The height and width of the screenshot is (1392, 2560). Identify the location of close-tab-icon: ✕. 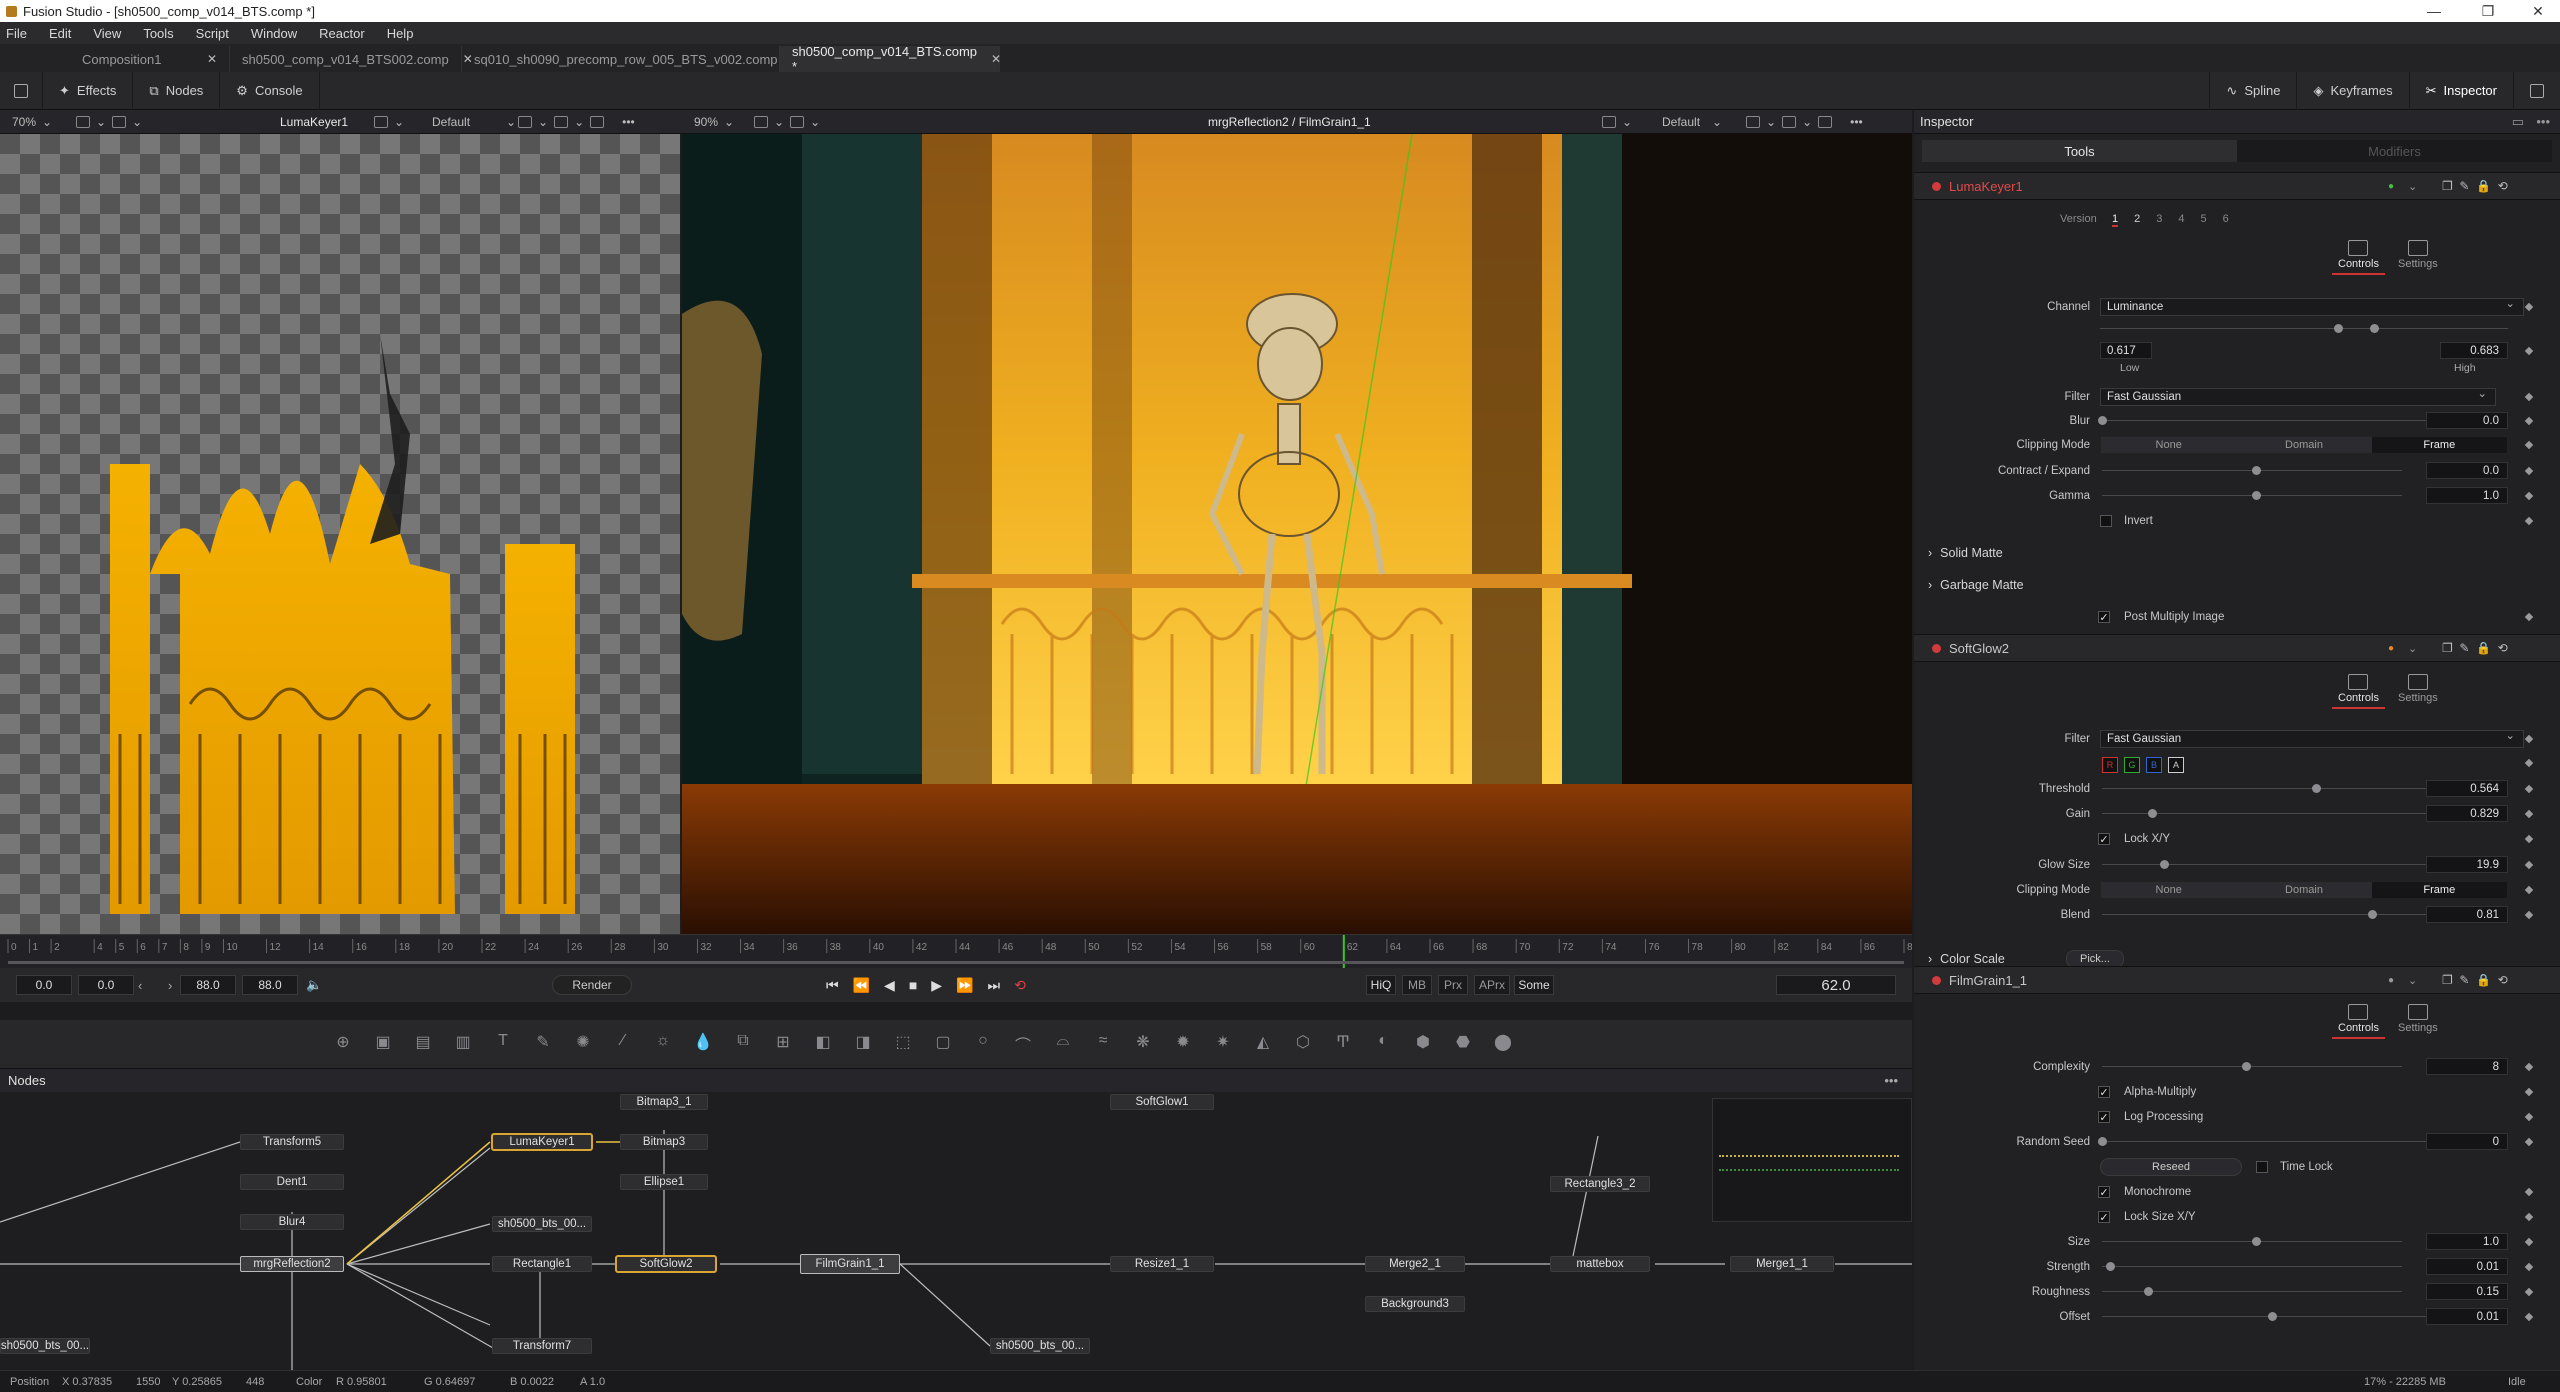
(212, 59).